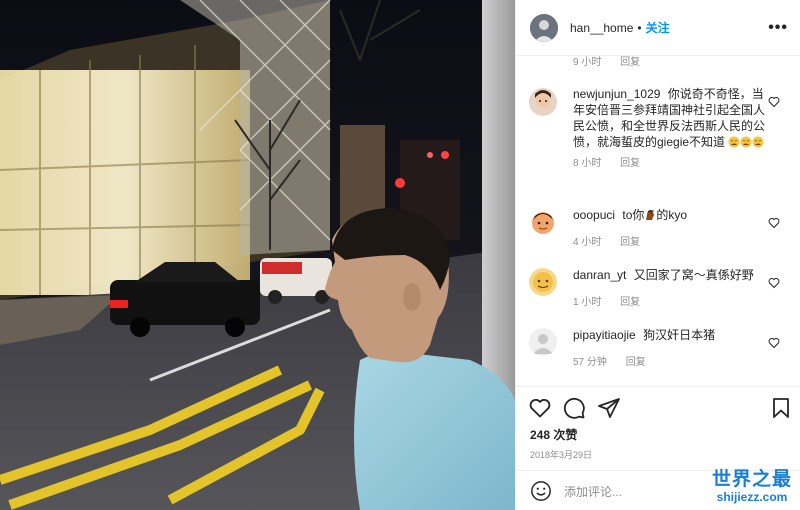 The height and width of the screenshot is (510, 800). What do you see at coordinates (587, 242) in the screenshot?
I see `comment-time: 4 小时` at bounding box center [587, 242].